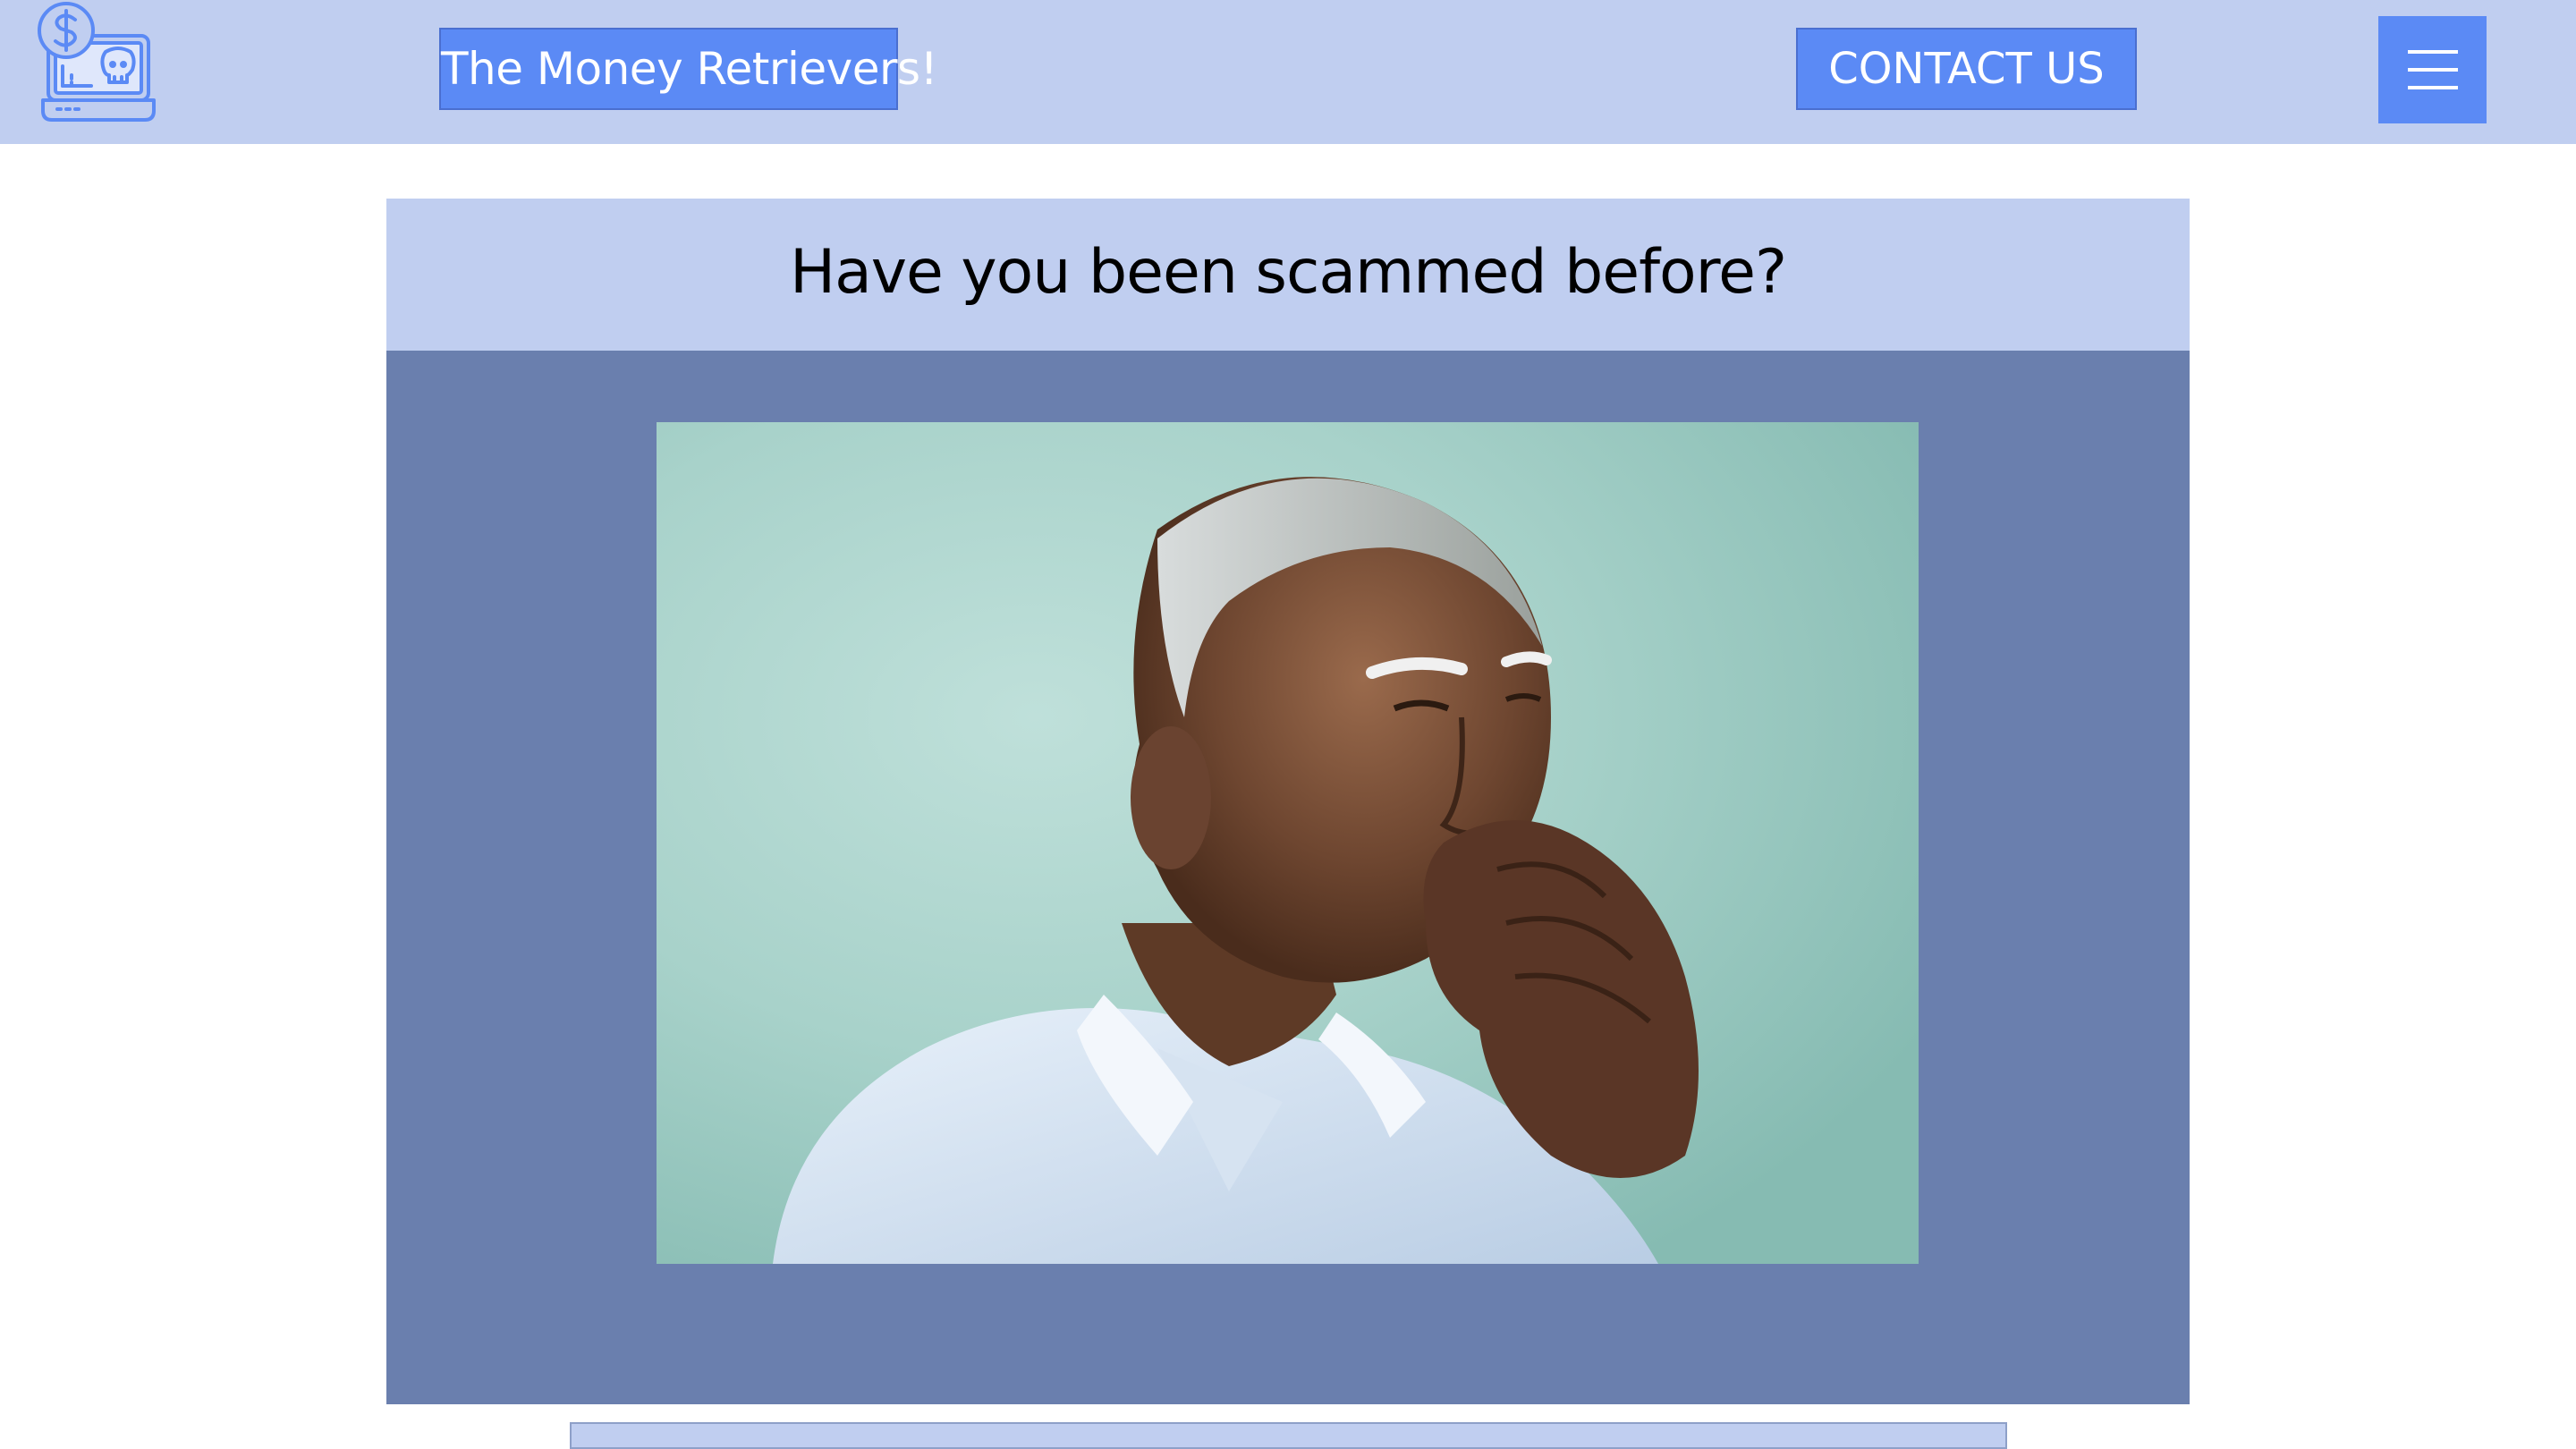  What do you see at coordinates (1288, 272) in the screenshot?
I see `page-title: Have you been scammed before?` at bounding box center [1288, 272].